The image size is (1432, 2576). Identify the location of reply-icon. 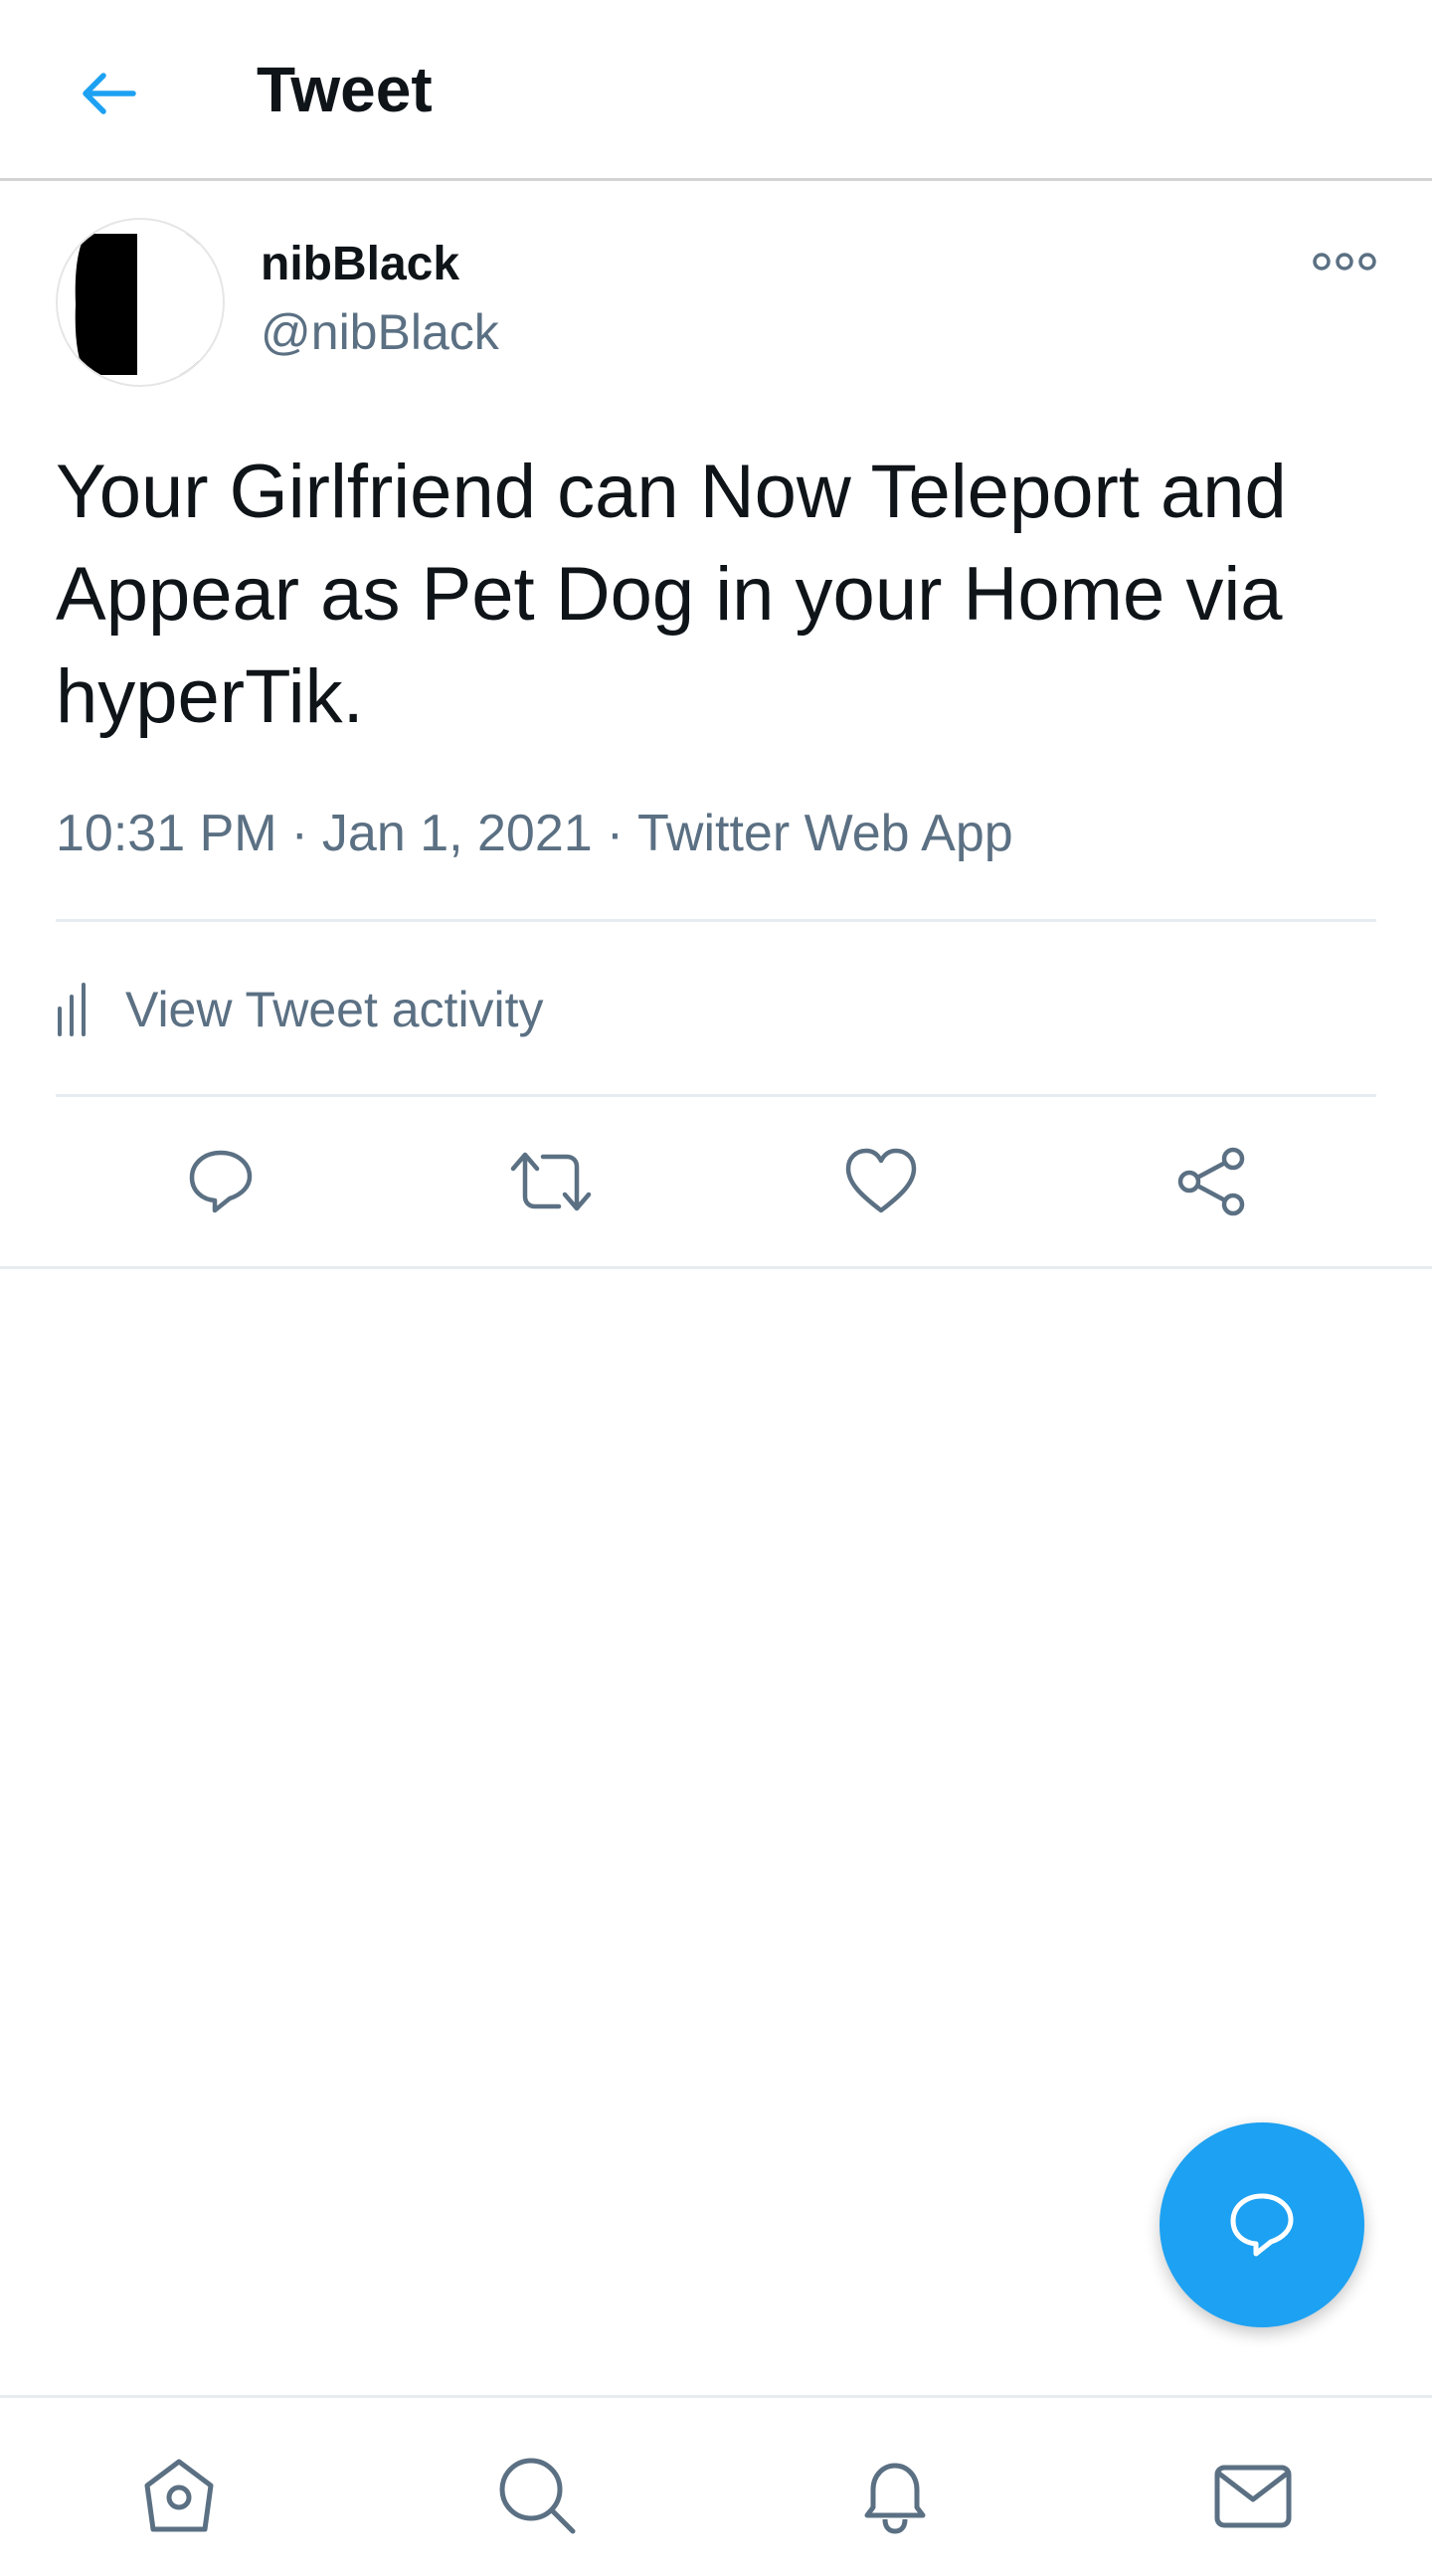
(221, 1181).